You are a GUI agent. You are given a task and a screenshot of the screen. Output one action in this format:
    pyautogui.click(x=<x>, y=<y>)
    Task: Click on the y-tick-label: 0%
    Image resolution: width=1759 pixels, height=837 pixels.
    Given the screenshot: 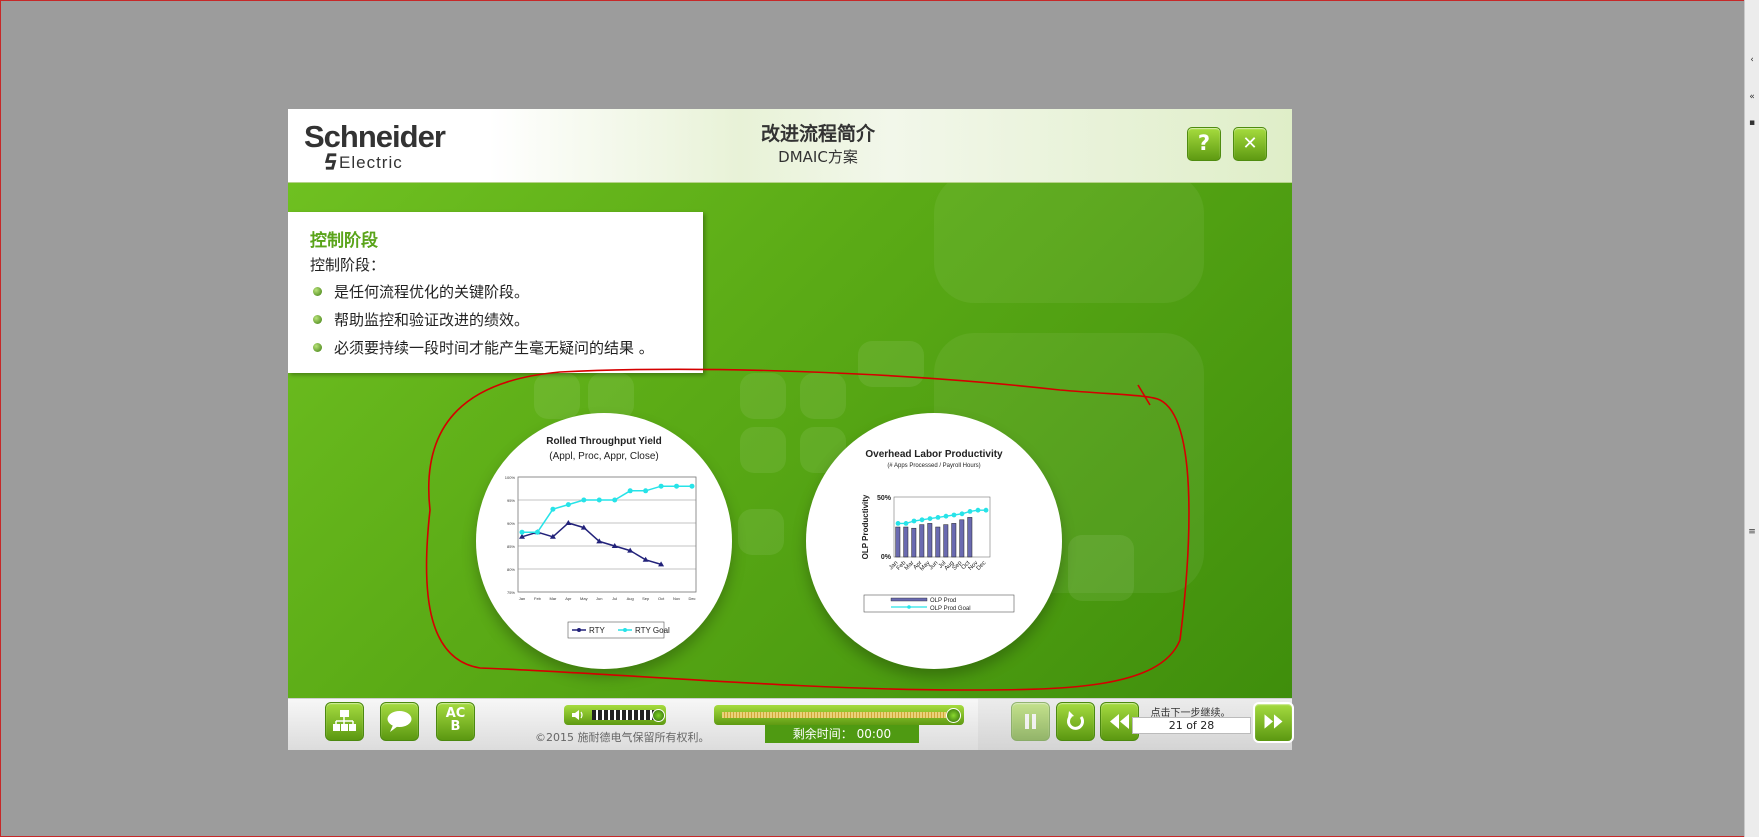 What is the action you would take?
    pyautogui.click(x=886, y=557)
    